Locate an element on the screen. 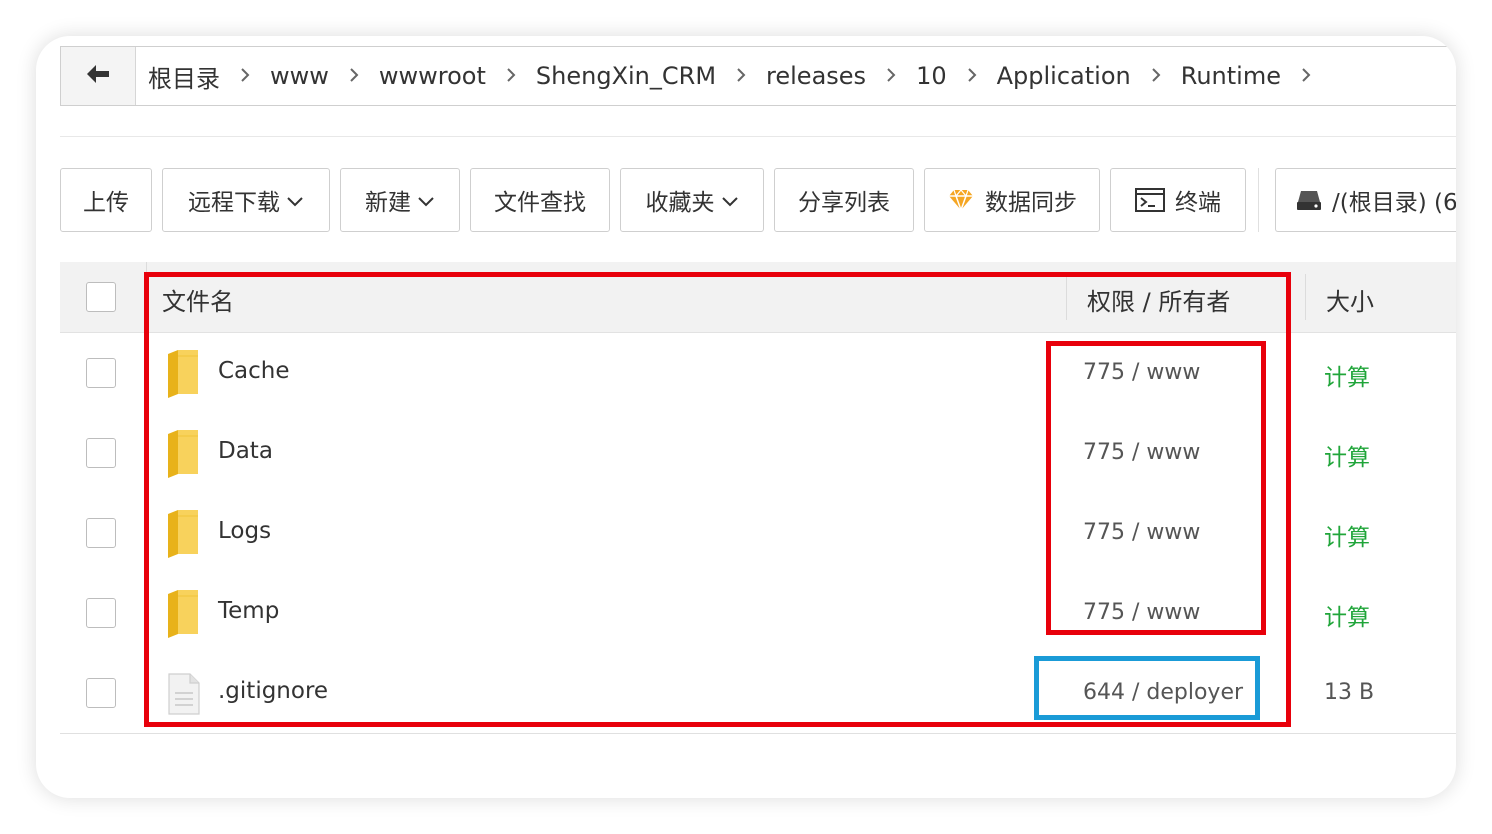  remote-download-button: 远程下载 is located at coordinates (246, 200).